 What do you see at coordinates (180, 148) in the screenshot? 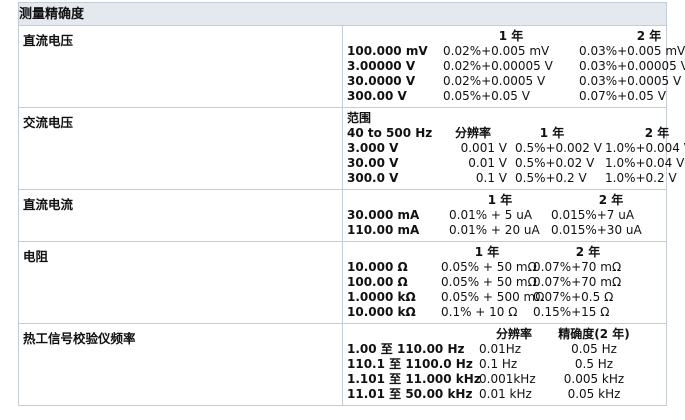
I see `section-label: 交流电压` at bounding box center [180, 148].